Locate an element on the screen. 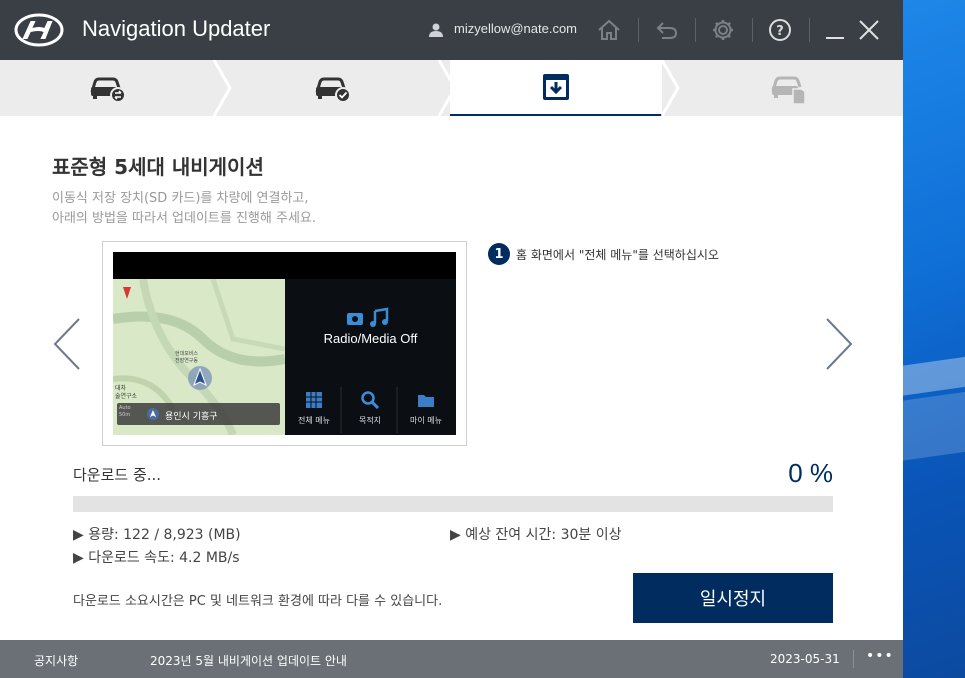 The width and height of the screenshot is (965, 678). app-title: Navigation Updater is located at coordinates (176, 28).